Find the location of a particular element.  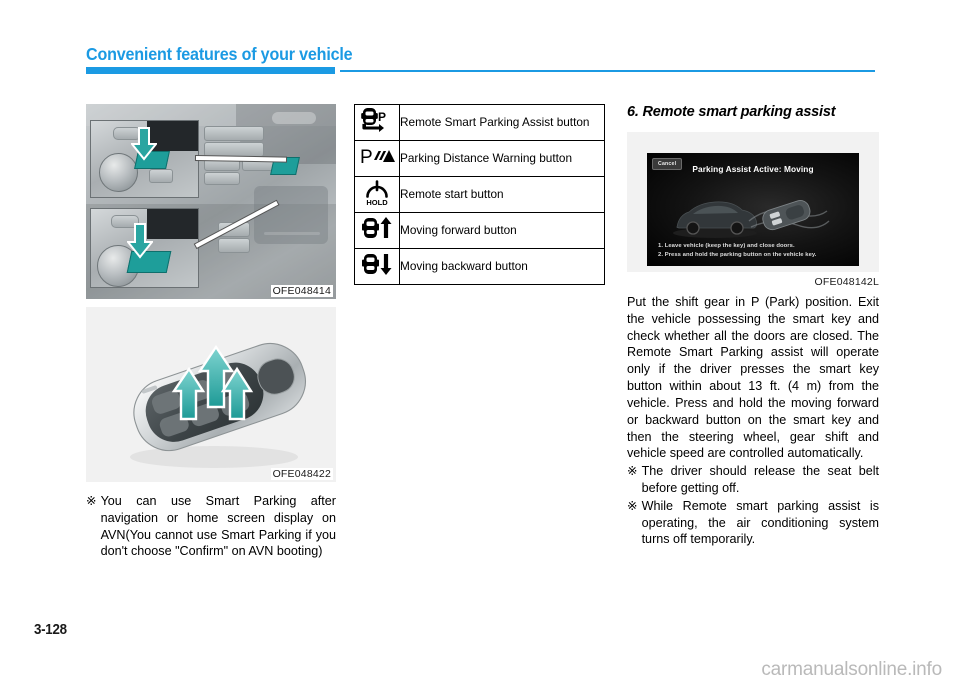

table-row: P Remote Smart Parking Assist button is located at coordinates (479, 122).